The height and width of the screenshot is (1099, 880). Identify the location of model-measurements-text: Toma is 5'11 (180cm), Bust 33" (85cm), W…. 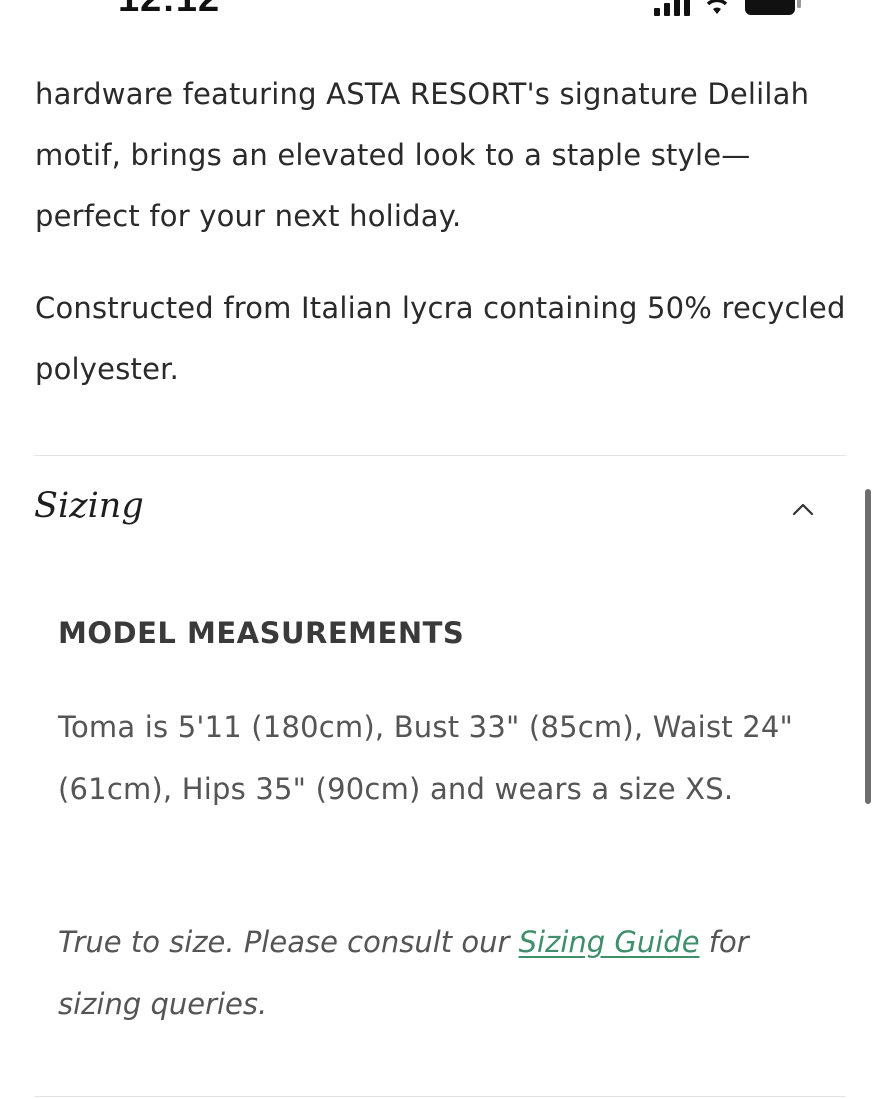
(426, 758).